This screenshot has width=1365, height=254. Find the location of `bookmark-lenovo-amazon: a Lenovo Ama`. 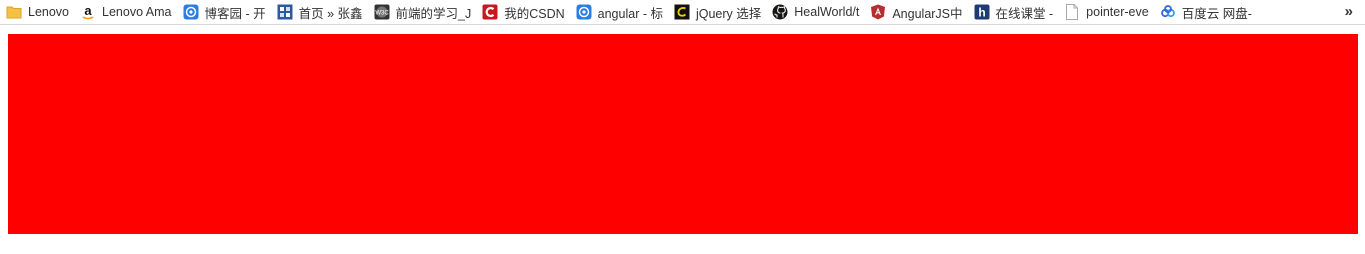

bookmark-lenovo-amazon: a Lenovo Ama is located at coordinates (126, 12).